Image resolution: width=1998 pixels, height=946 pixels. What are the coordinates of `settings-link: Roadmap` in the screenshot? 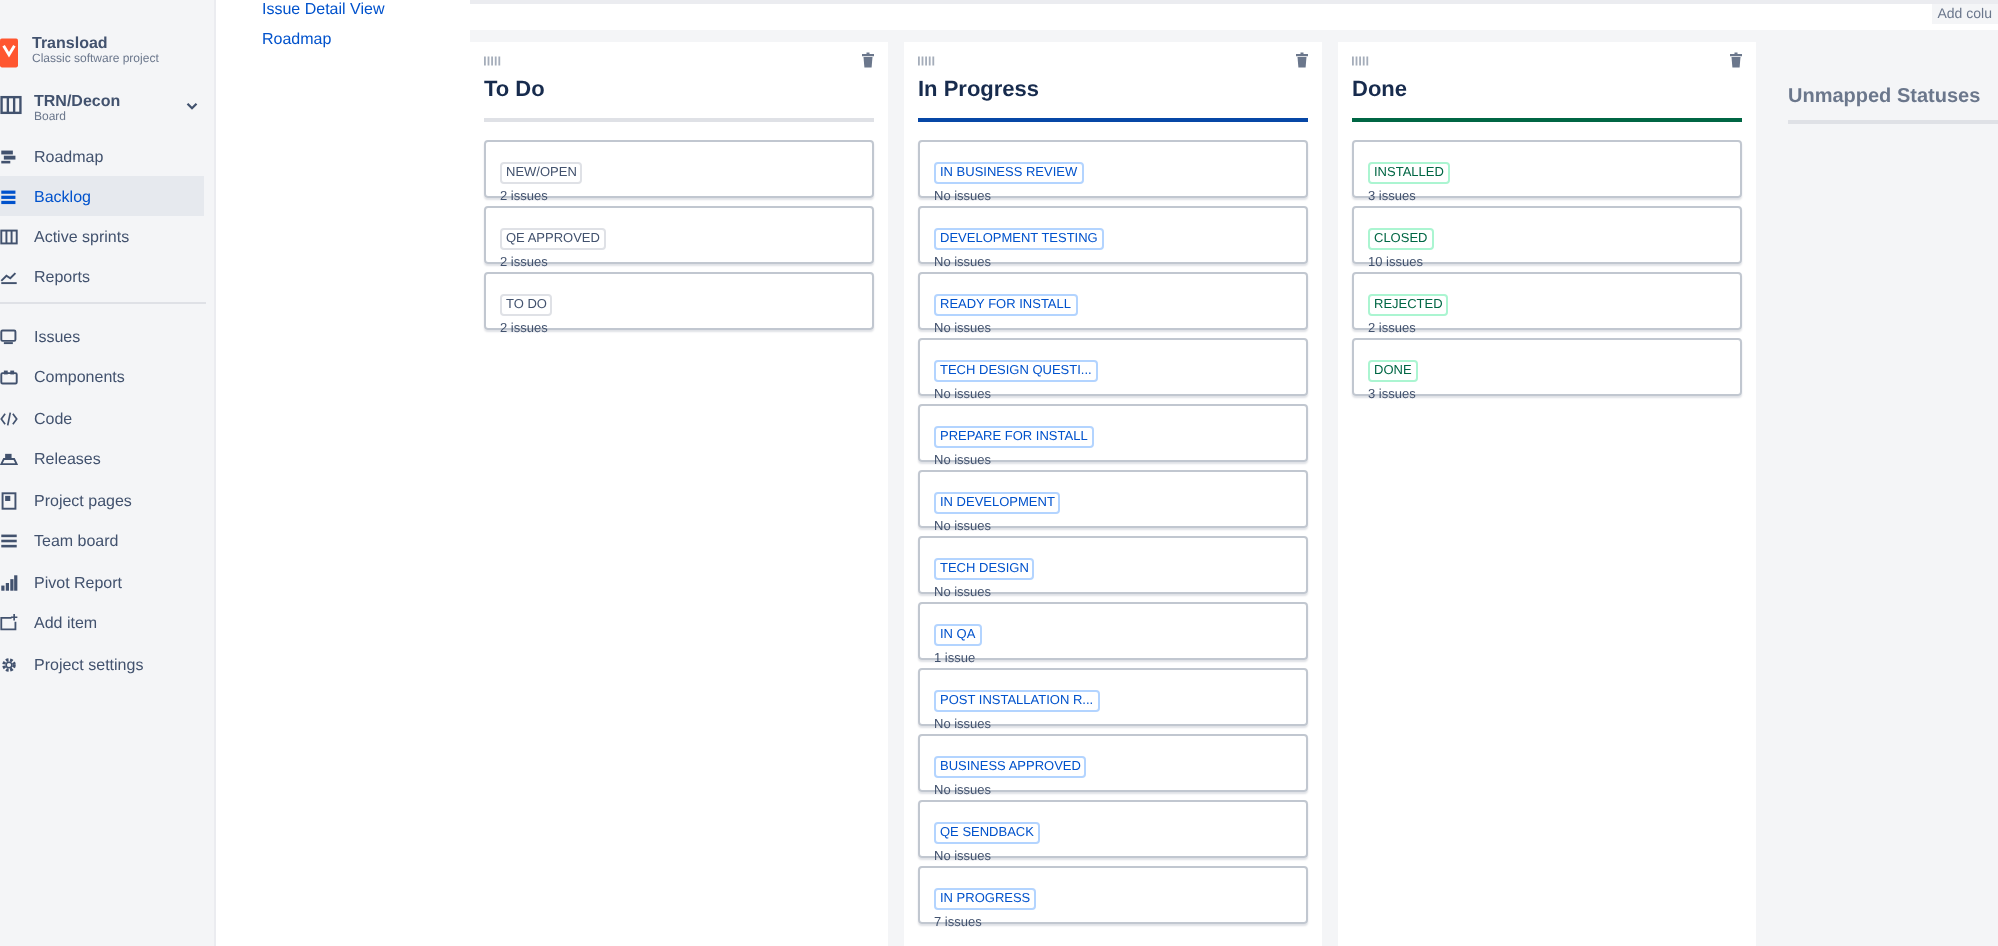 It's located at (366, 40).